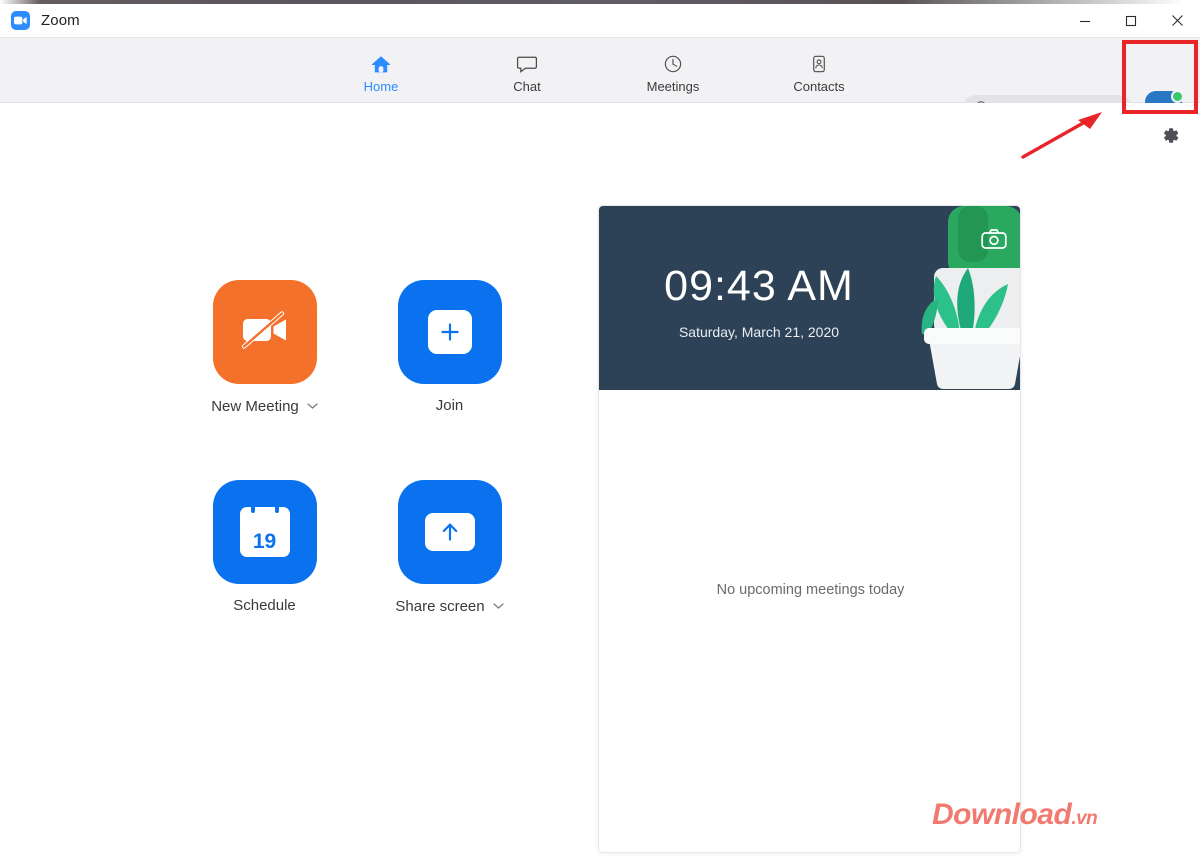 The height and width of the screenshot is (863, 1200). What do you see at coordinates (255, 406) in the screenshot?
I see `new-meeting-label: New Meeting` at bounding box center [255, 406].